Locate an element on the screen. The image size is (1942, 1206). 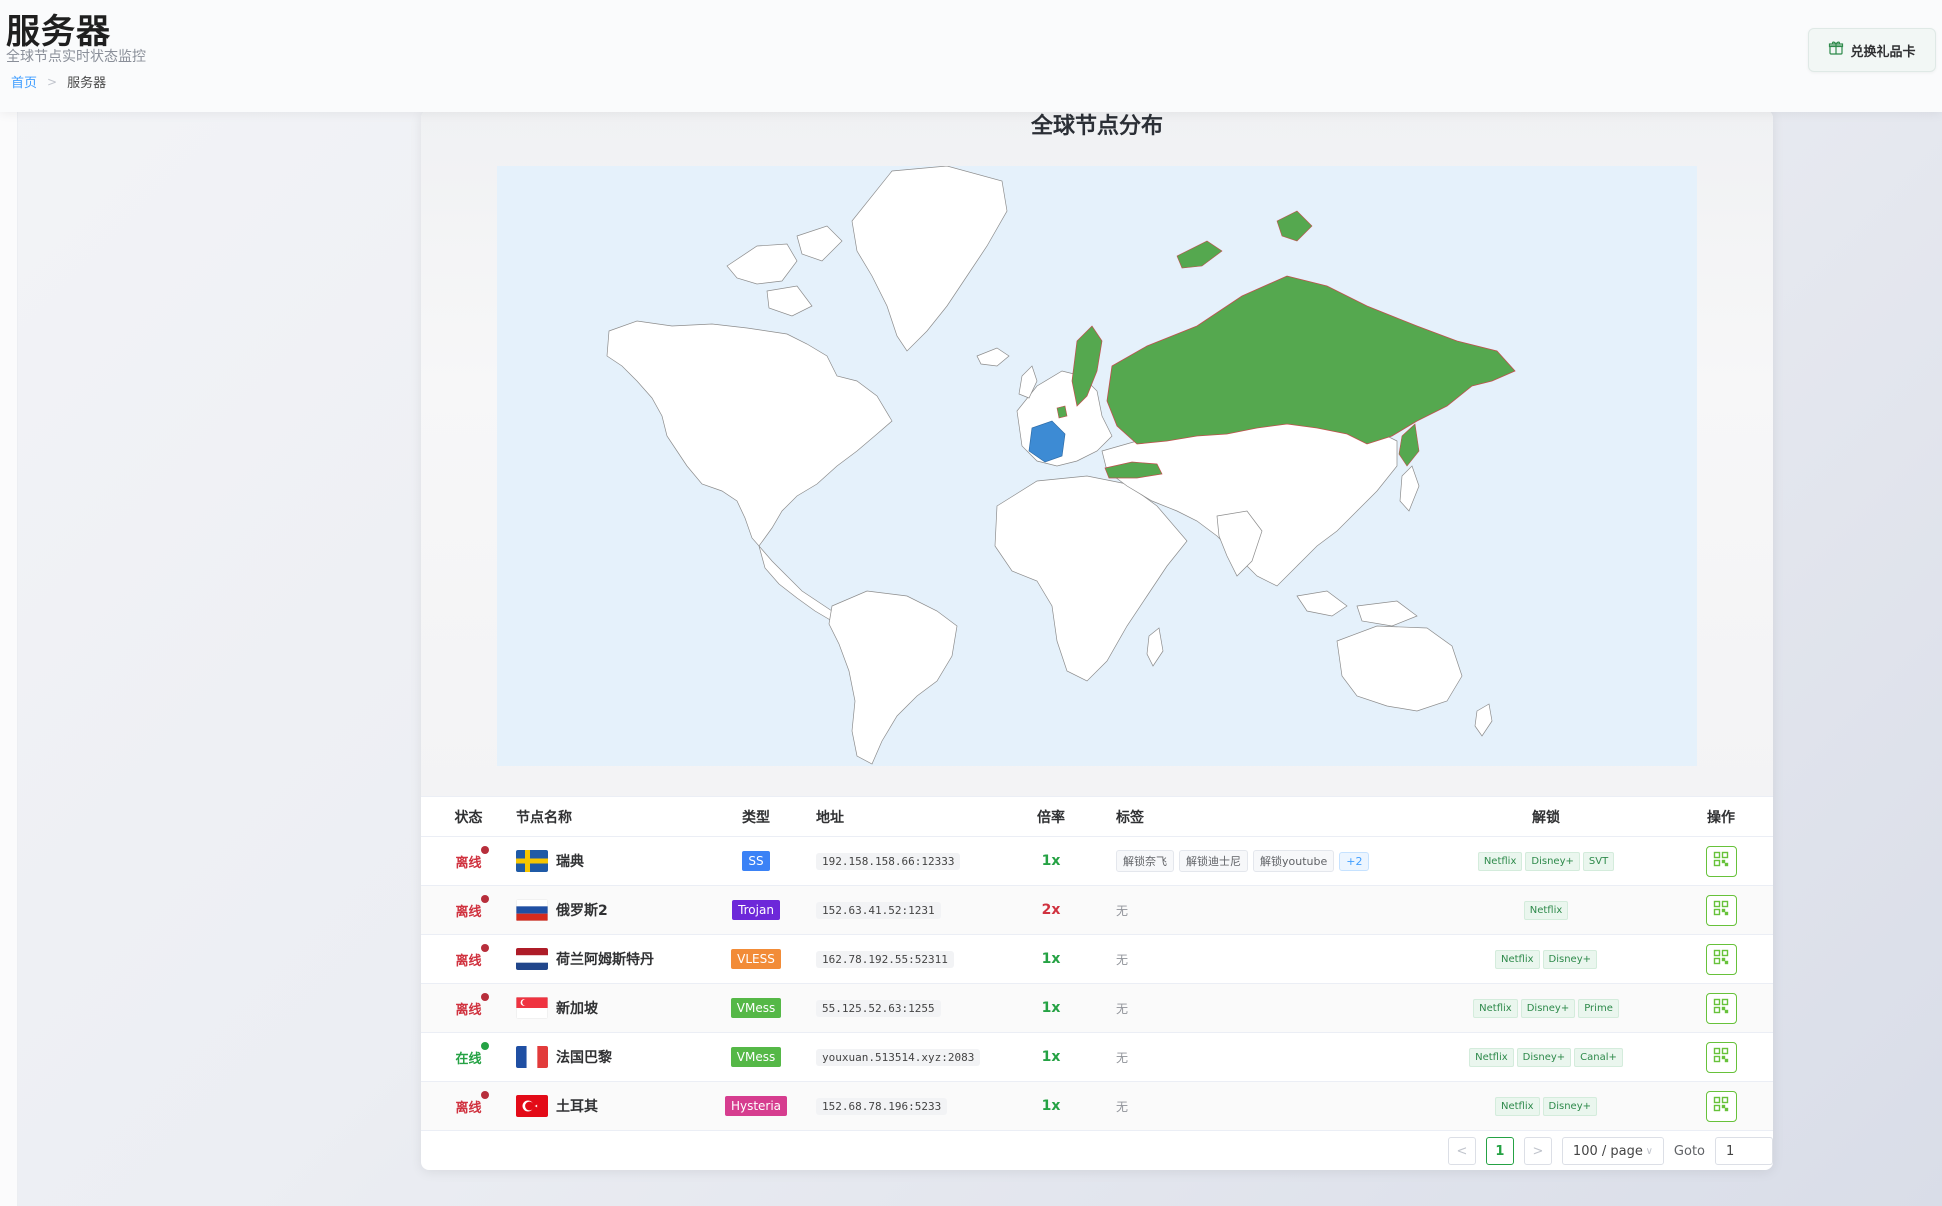
tag-chip: 解锁奈飞 is located at coordinates (1145, 861).